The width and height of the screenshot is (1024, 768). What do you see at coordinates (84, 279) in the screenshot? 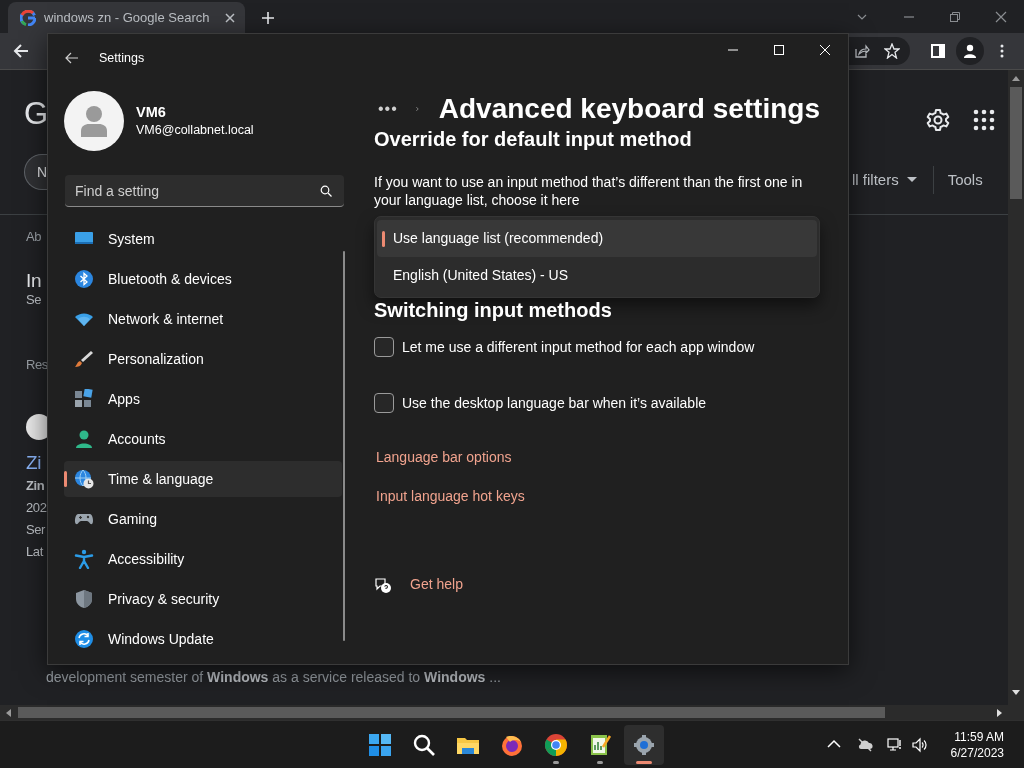
I see `bluetooth-icon` at bounding box center [84, 279].